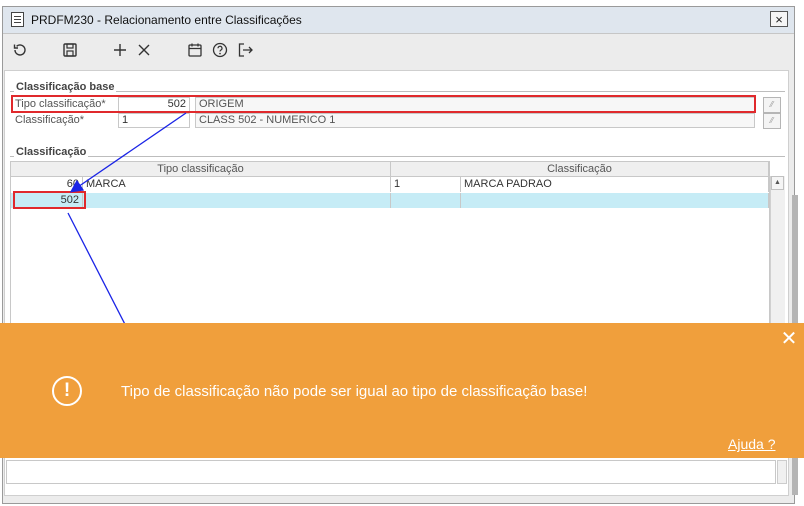  What do you see at coordinates (782, 472) in the screenshot?
I see `bottom-scrollbar` at bounding box center [782, 472].